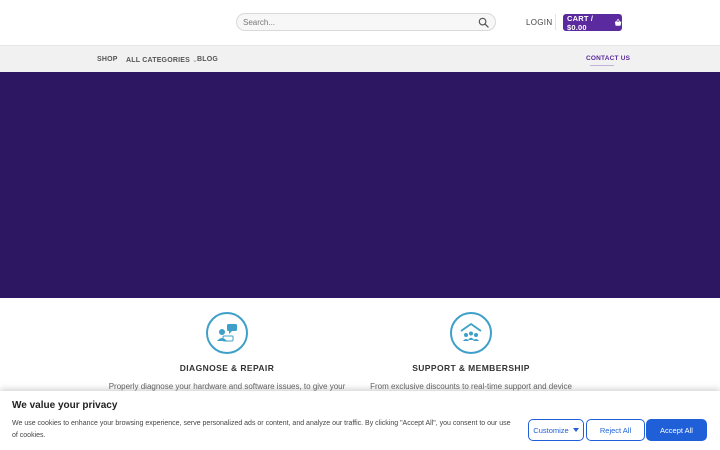 Image resolution: width=720 pixels, height=450 pixels. I want to click on contact-us-link: CONTACT US, so click(608, 58).